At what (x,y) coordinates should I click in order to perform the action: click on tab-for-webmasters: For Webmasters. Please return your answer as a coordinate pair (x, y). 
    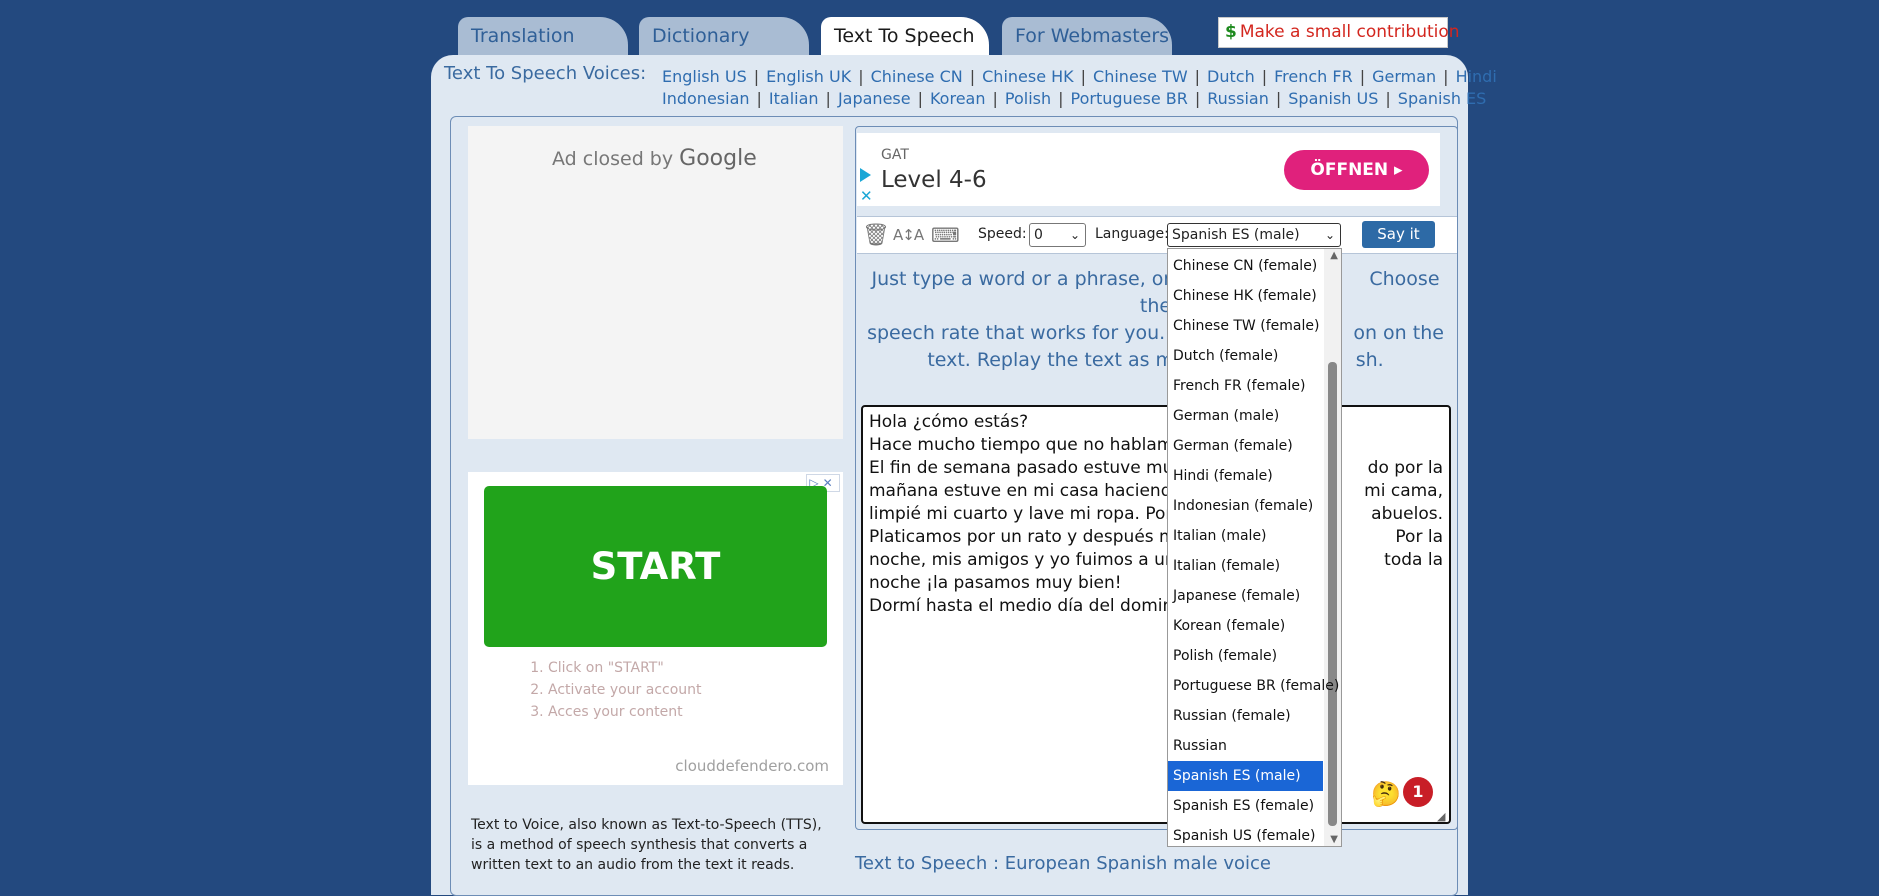
    Looking at the image, I should click on (1087, 36).